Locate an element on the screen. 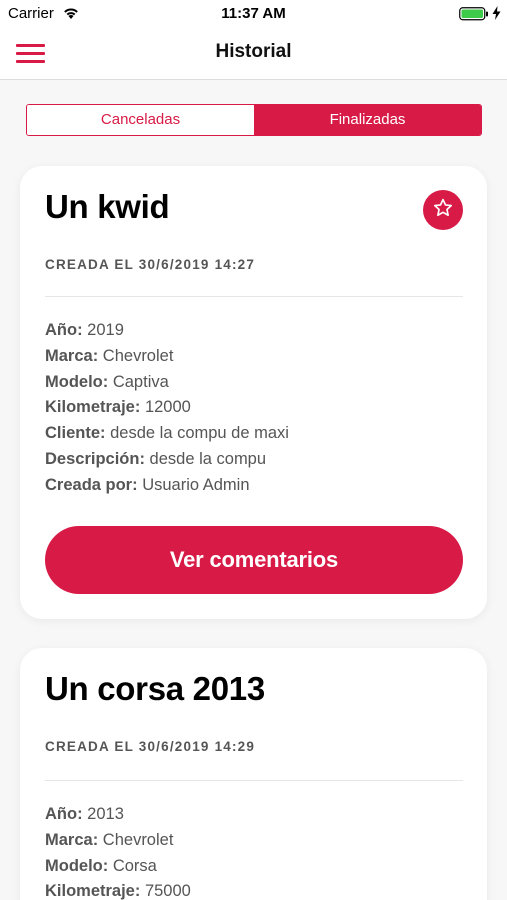 The height and width of the screenshot is (900, 507). field-value: Captiva is located at coordinates (140, 381).